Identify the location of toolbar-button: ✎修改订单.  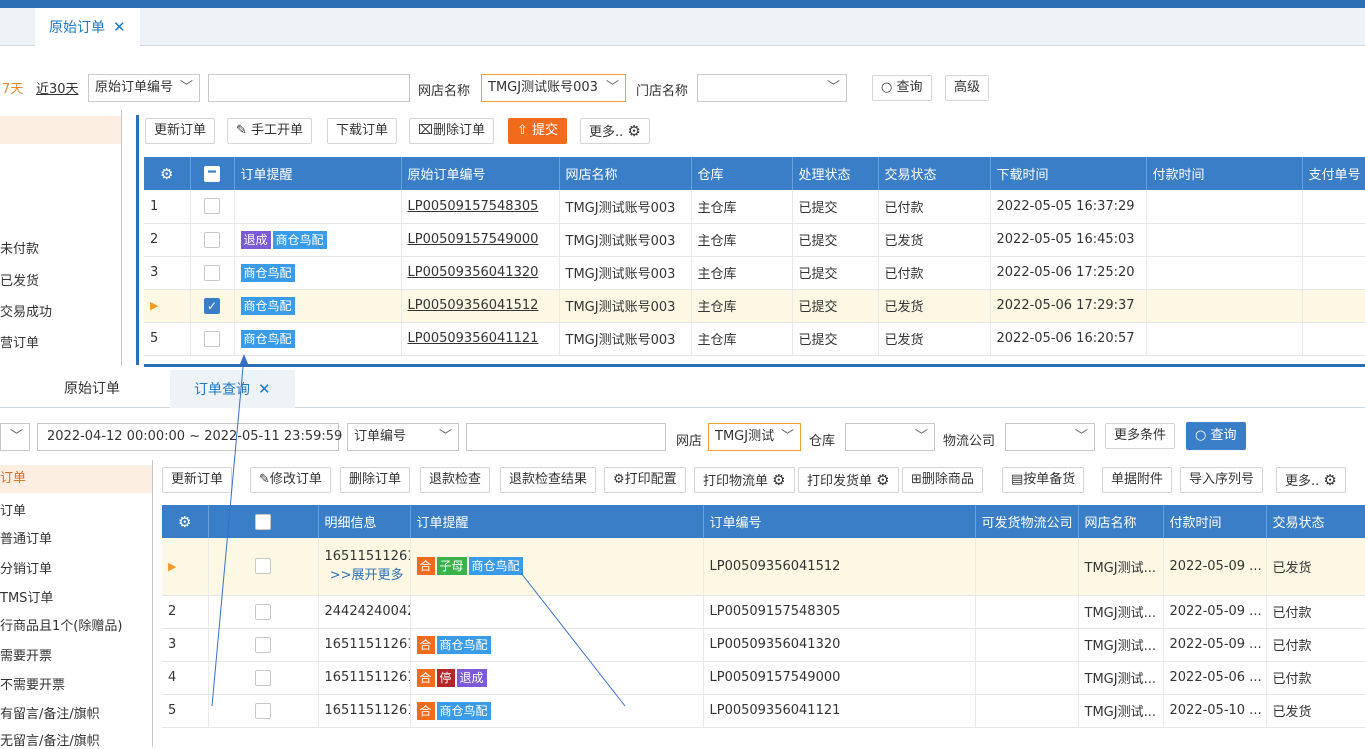
(290, 480).